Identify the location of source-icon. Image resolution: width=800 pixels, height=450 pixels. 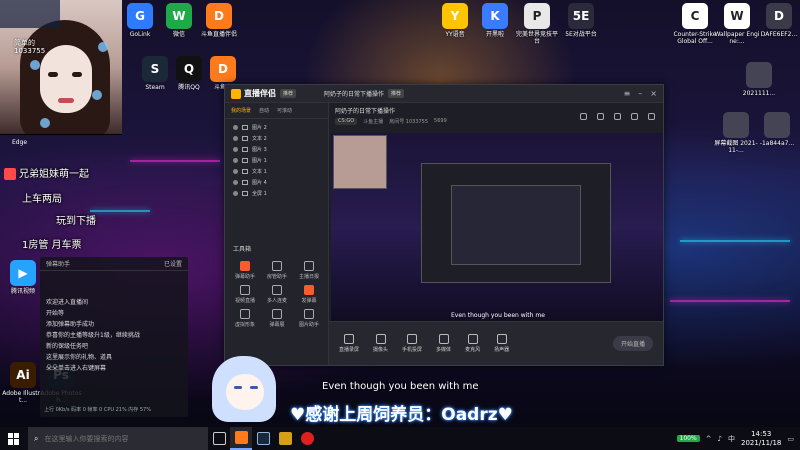
(501, 339).